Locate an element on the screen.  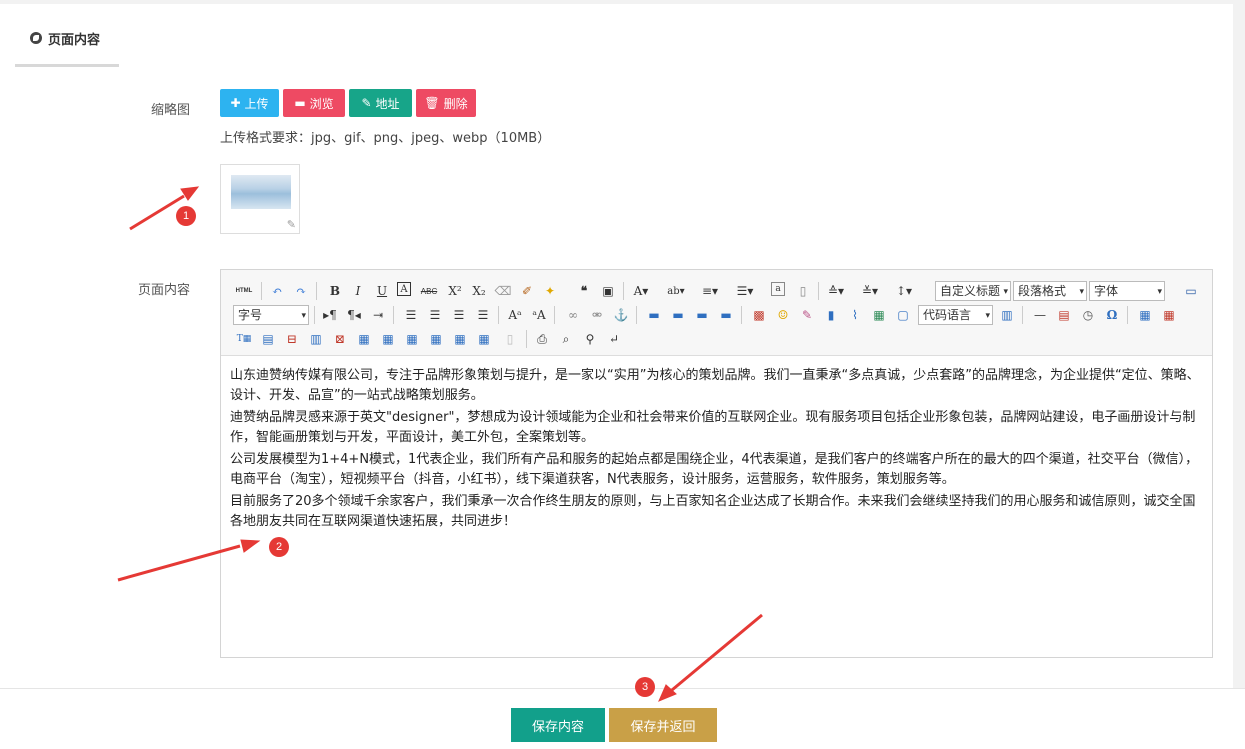
line-height-icon: ↕▾ is located at coordinates (904, 291).